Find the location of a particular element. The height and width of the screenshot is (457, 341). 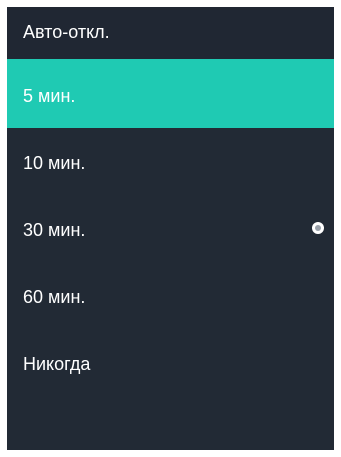

menu-item-5-min: 5 мин. is located at coordinates (170, 94).